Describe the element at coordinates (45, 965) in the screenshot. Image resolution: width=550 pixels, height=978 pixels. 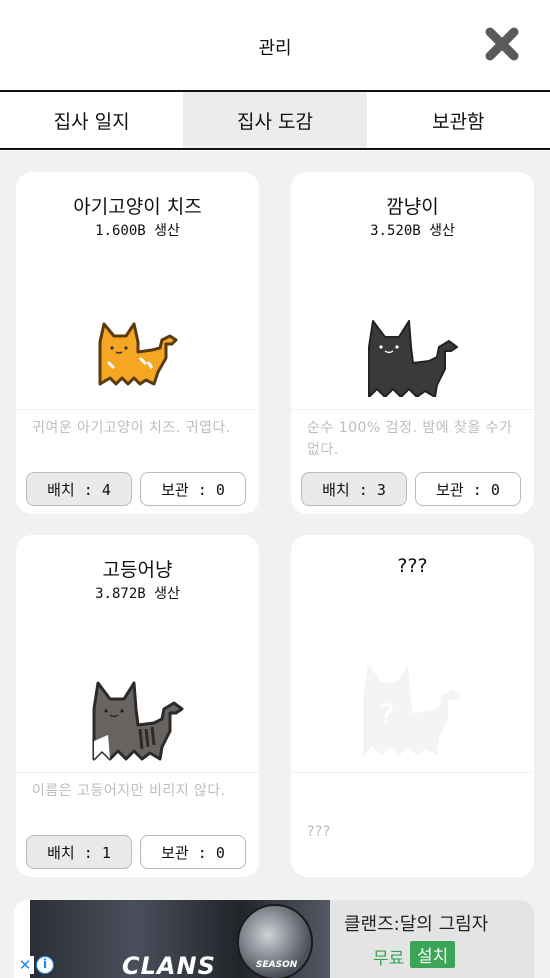
I see `ad-info-icon: i` at that location.